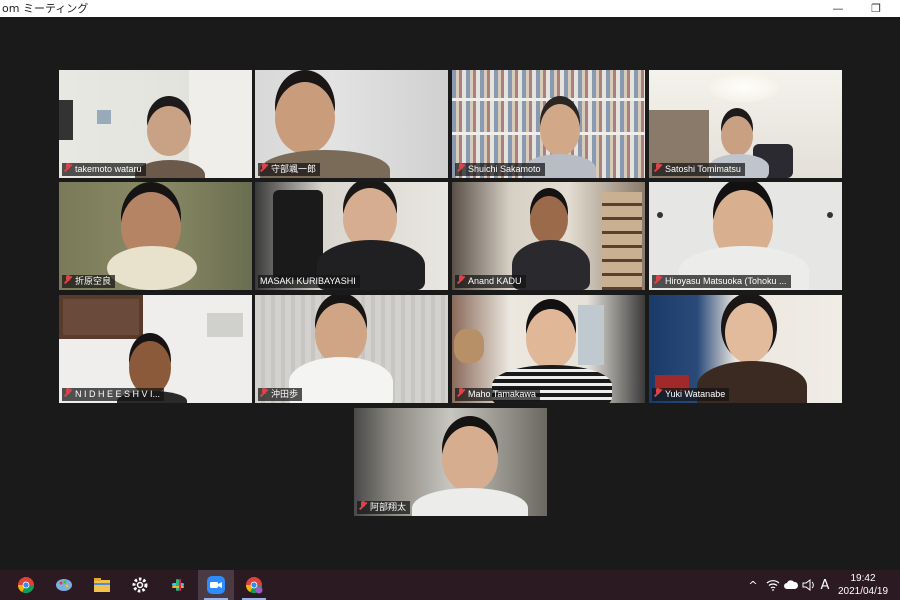 This screenshot has height=600, width=900. I want to click on volume-icon, so click(809, 585).